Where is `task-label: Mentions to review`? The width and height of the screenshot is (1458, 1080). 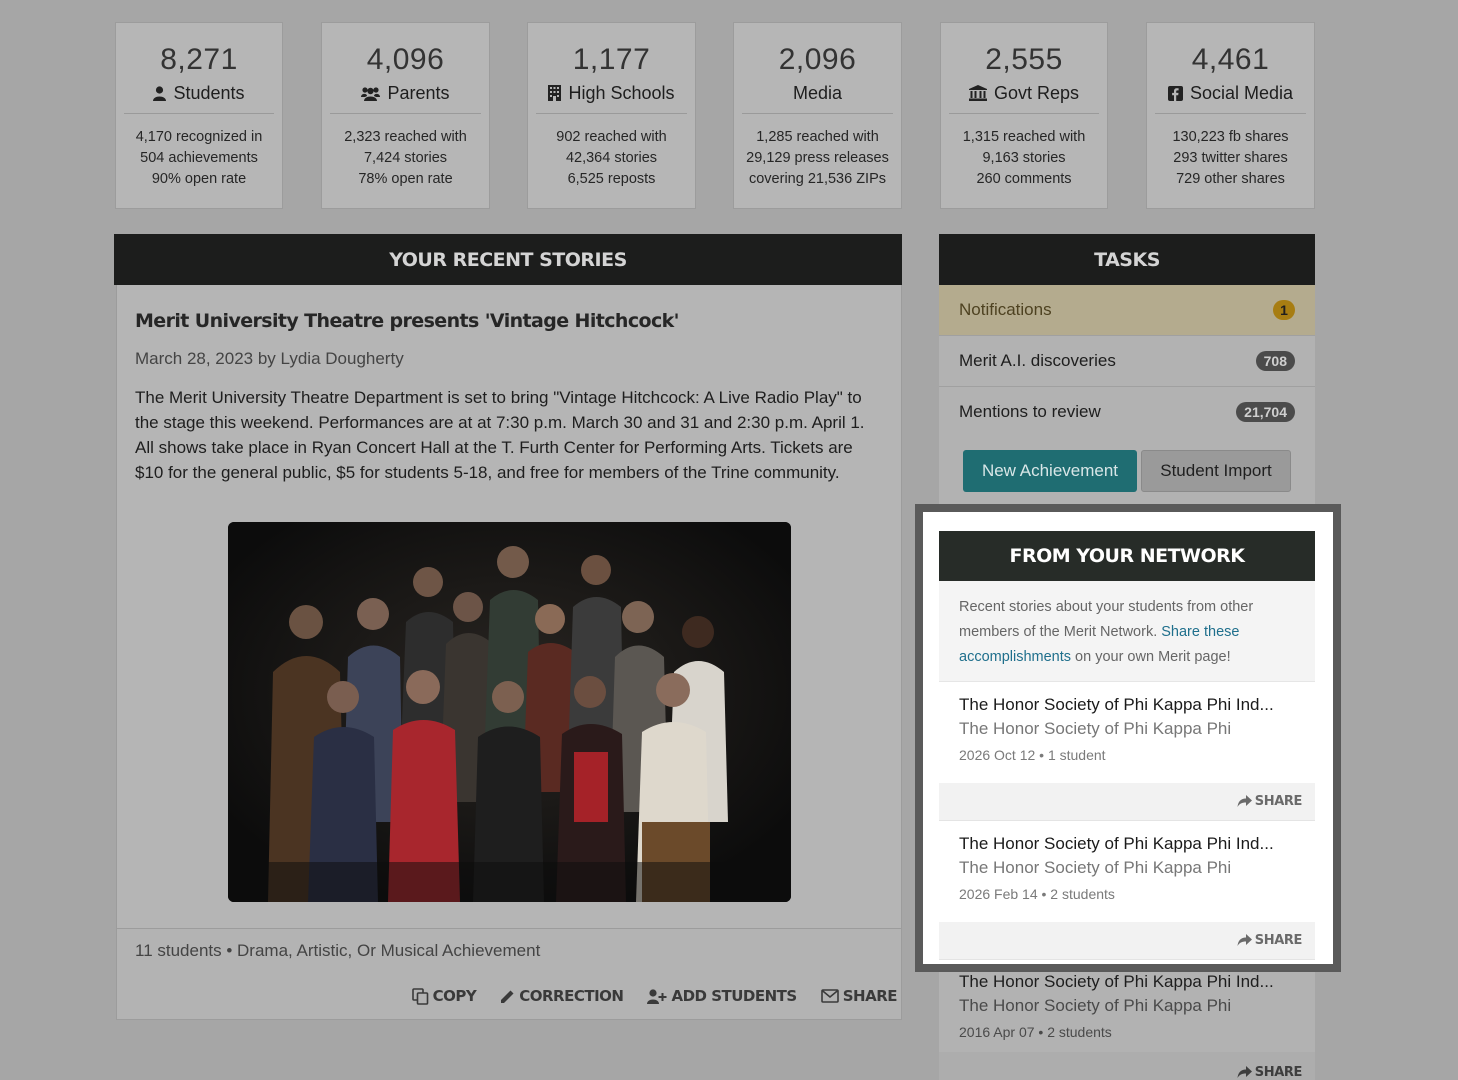 task-label: Mentions to review is located at coordinates (1030, 411).